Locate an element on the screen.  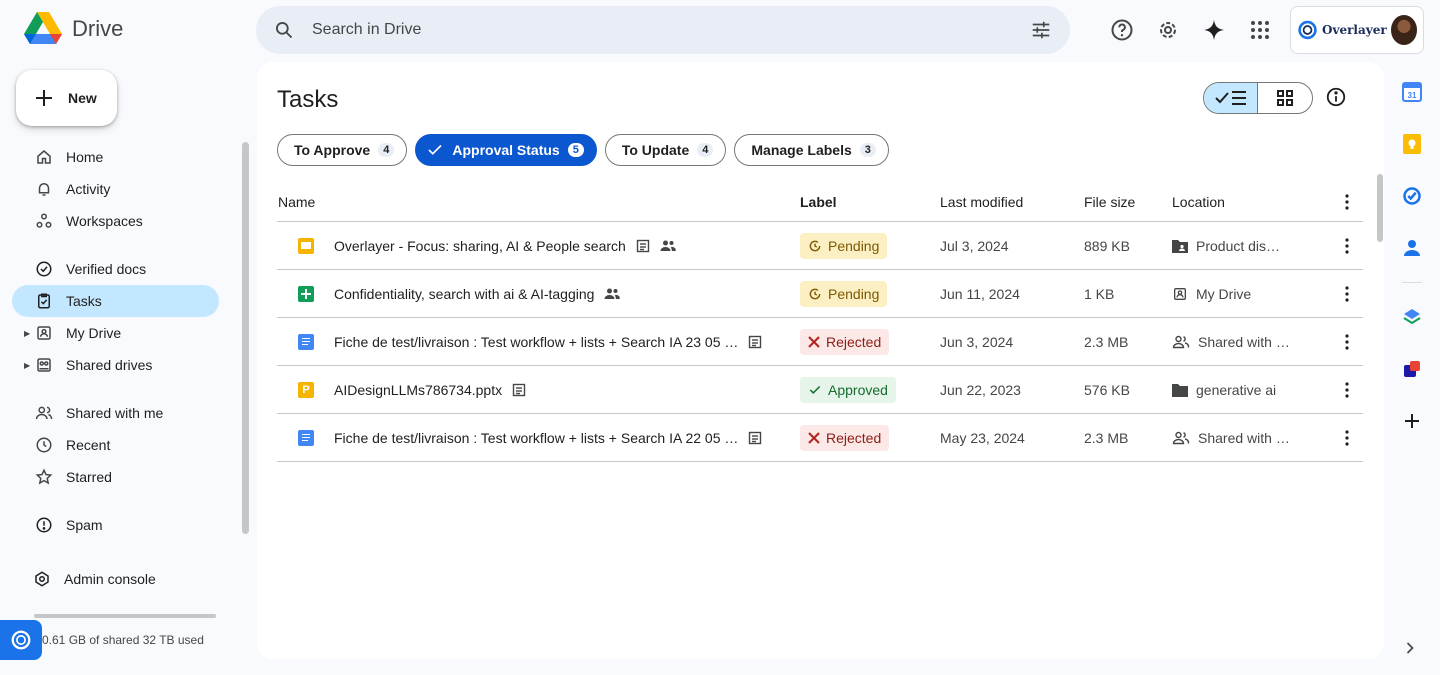
addon-red-icon is located at coordinates (1412, 369).